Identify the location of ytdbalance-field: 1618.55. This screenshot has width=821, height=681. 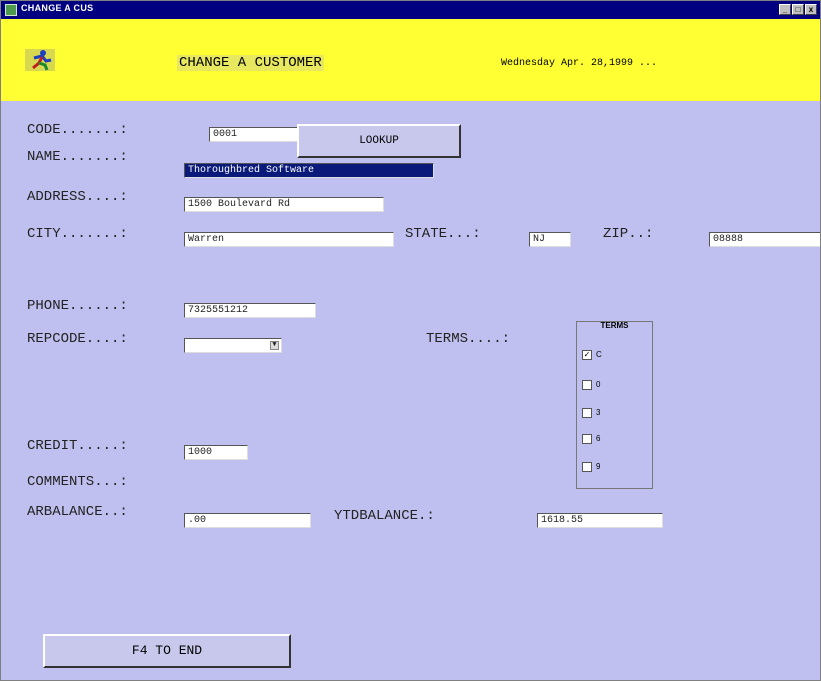
(600, 520).